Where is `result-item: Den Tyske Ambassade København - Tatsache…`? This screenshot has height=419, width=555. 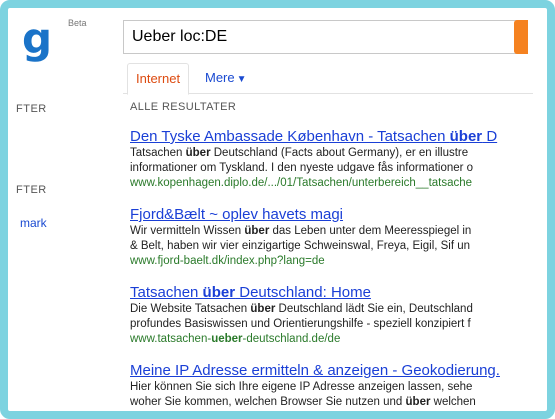 result-item: Den Tyske Ambassade København - Tatsache… is located at coordinates (330, 159).